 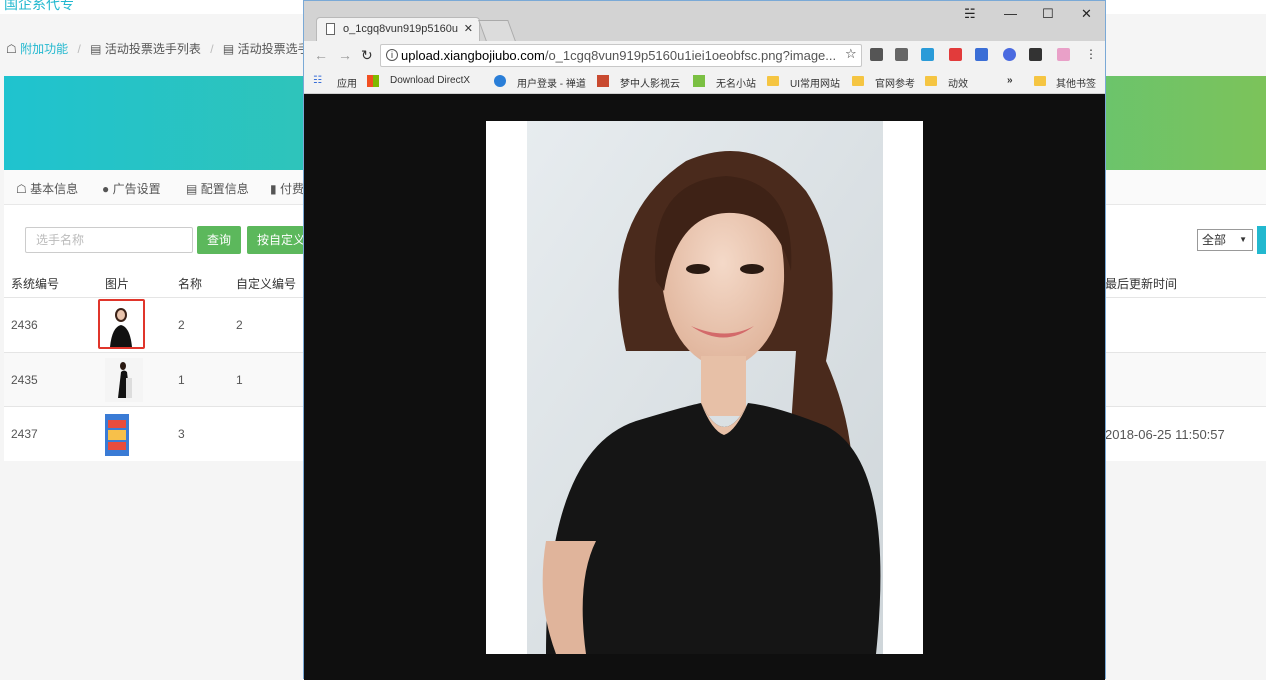 I want to click on user-profile-icon: ☵, so click(x=970, y=14).